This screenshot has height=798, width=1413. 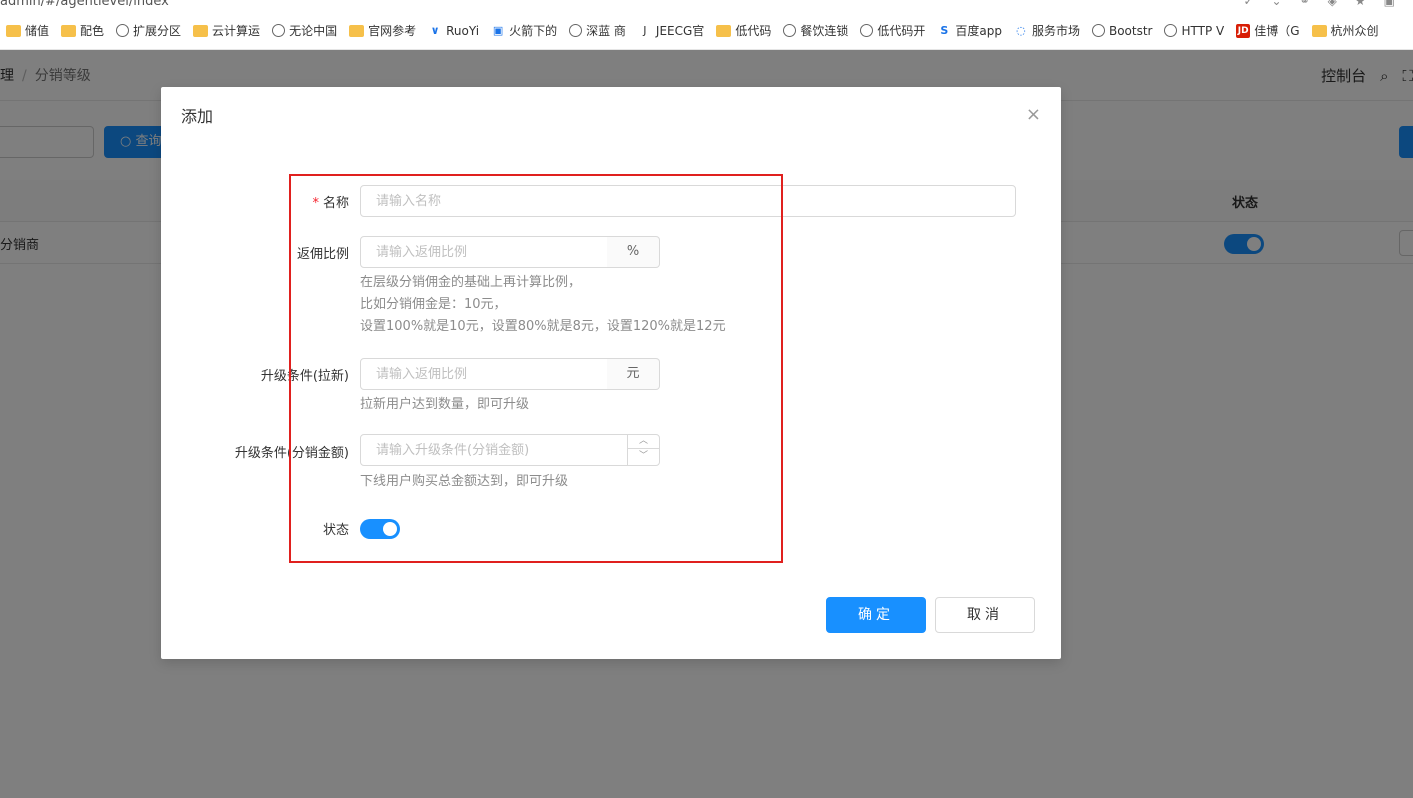 What do you see at coordinates (92, 31) in the screenshot?
I see `bookmark-label: 配色` at bounding box center [92, 31].